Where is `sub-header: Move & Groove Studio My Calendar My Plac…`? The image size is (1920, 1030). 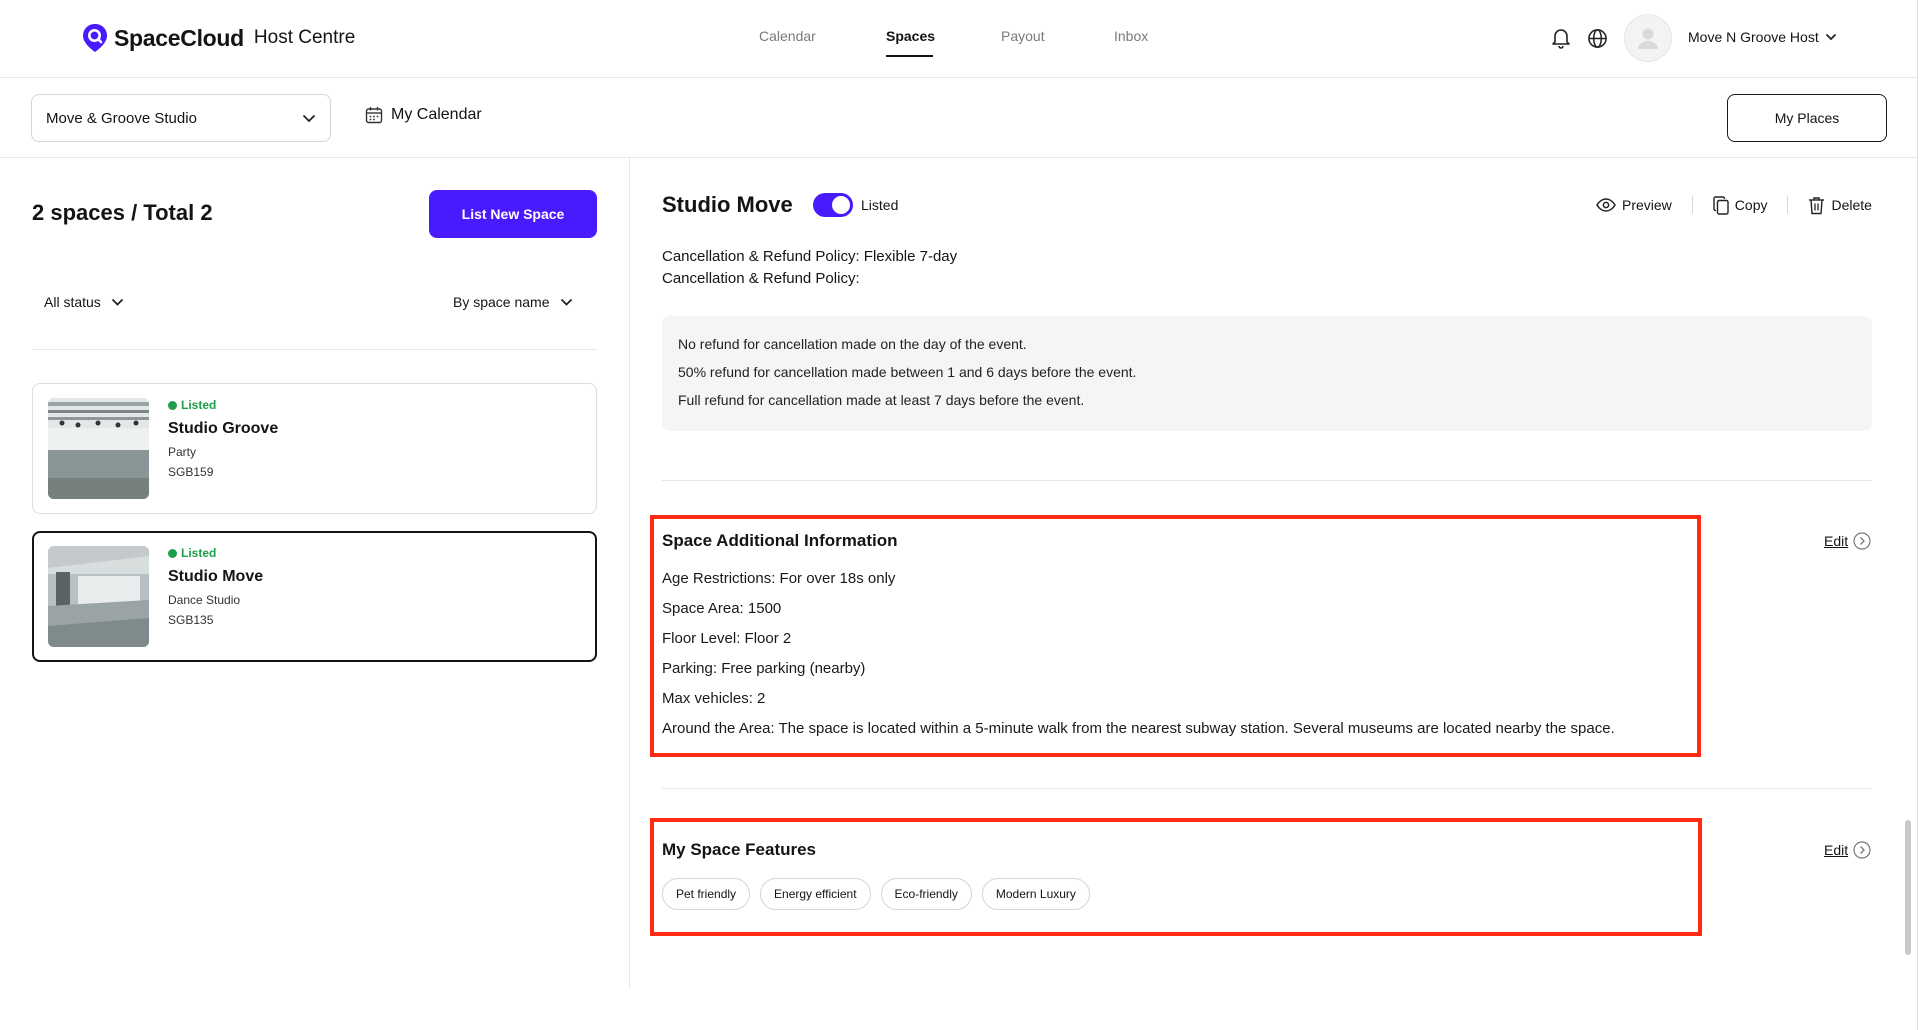 sub-header: Move & Groove Studio My Calendar My Plac… is located at coordinates (960, 118).